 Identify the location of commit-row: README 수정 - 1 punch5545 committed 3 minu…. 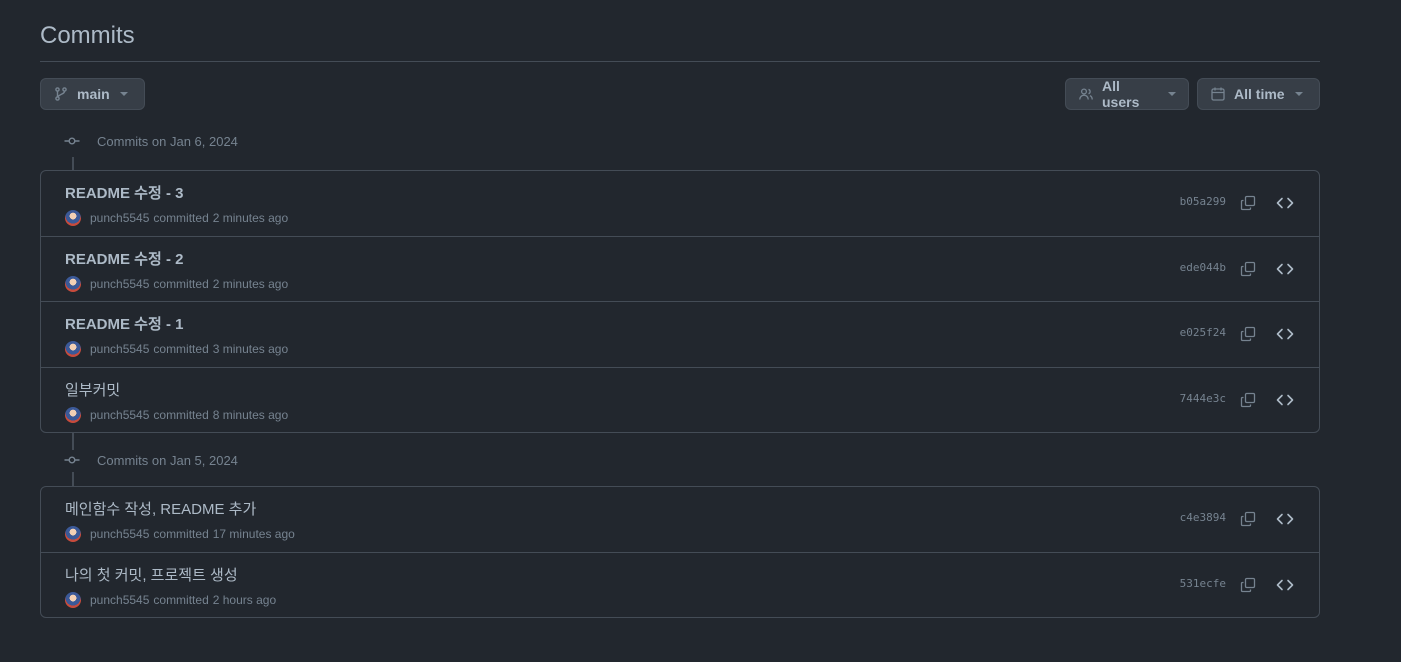
(680, 335).